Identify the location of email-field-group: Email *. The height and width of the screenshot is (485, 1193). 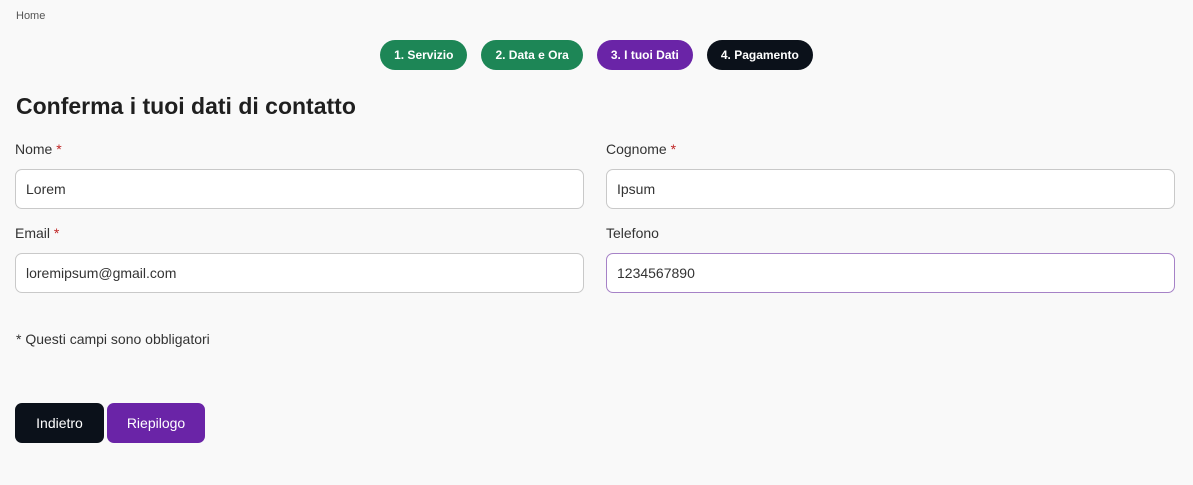
(299, 258).